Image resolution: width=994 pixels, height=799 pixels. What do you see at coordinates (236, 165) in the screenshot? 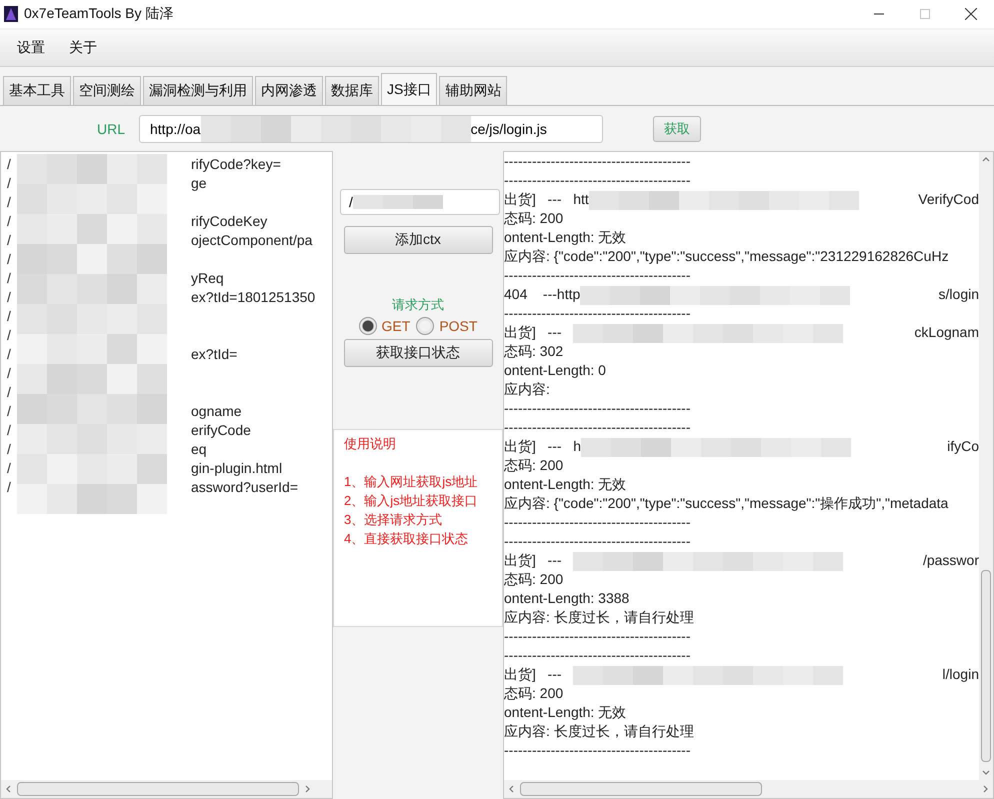
I see `path-text: rifyCode?key=` at bounding box center [236, 165].